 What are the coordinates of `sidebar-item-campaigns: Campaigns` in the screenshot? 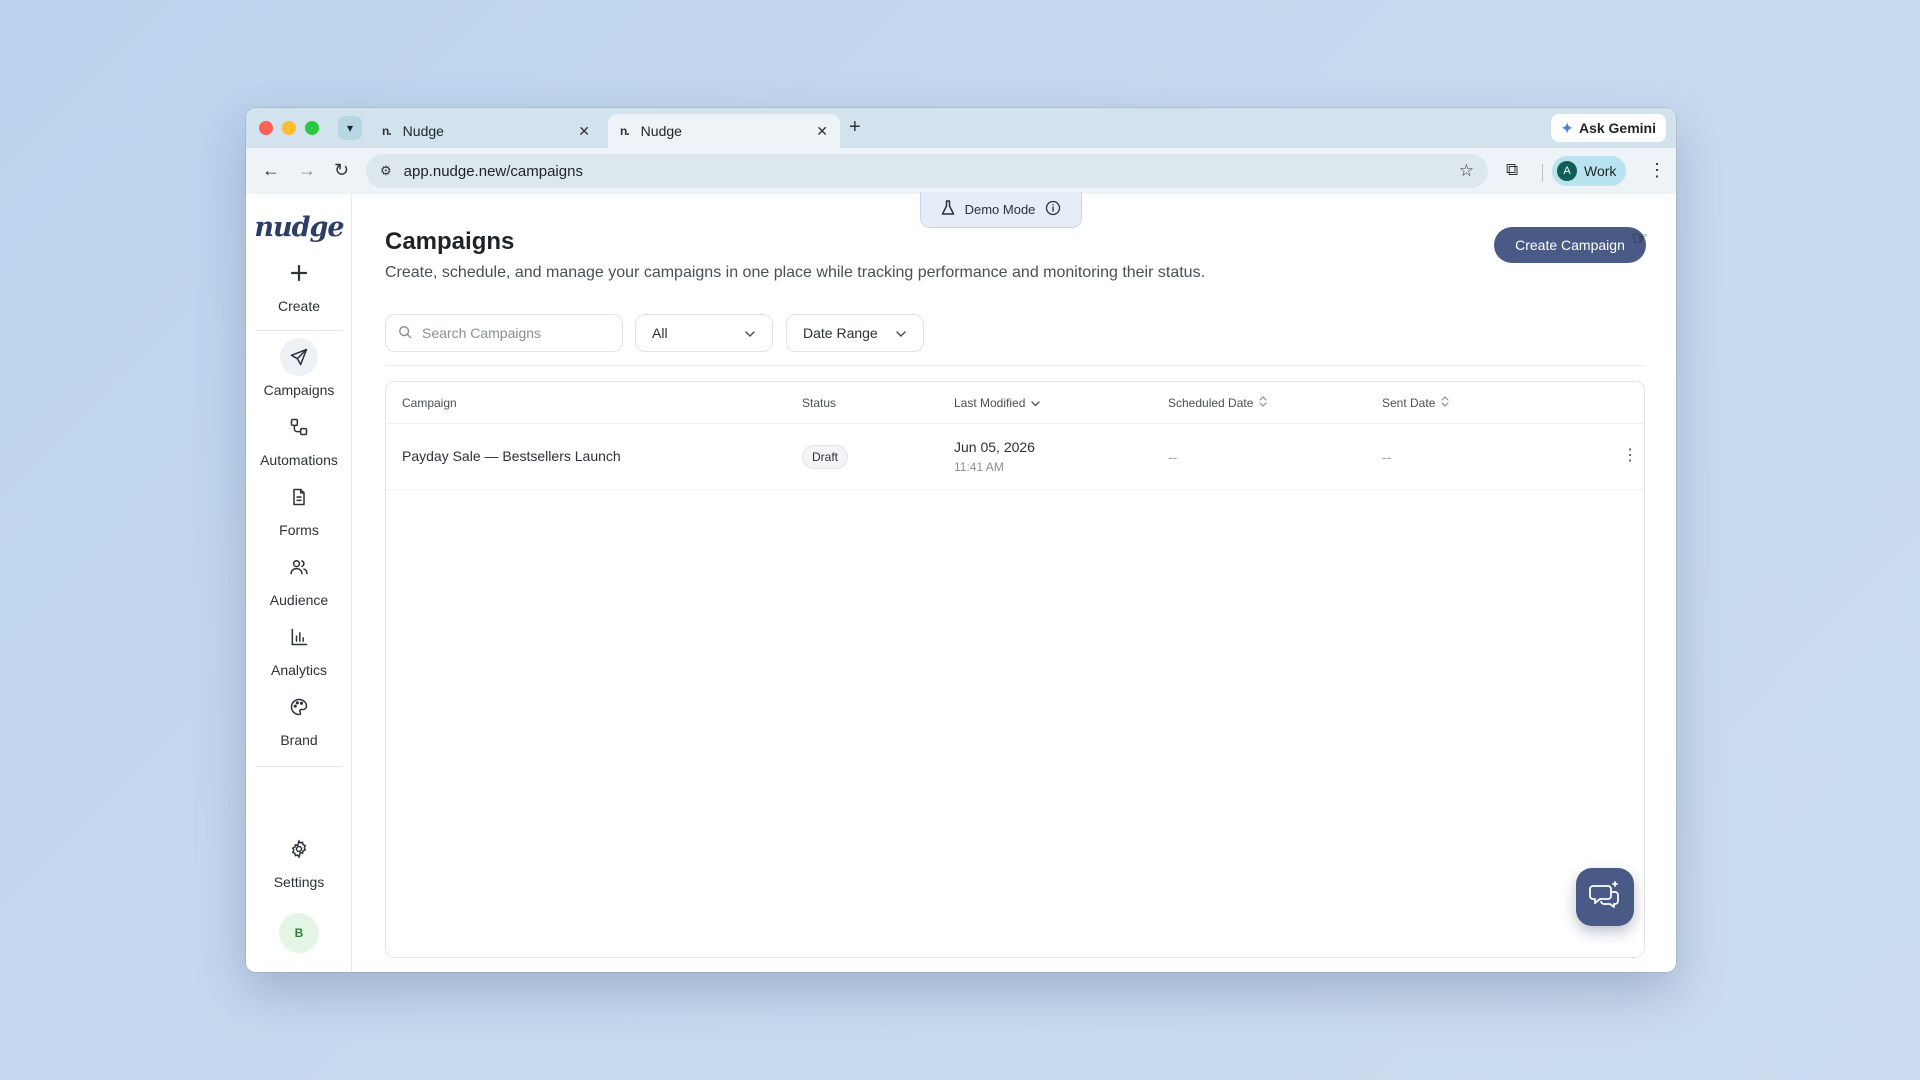 It's located at (299, 368).